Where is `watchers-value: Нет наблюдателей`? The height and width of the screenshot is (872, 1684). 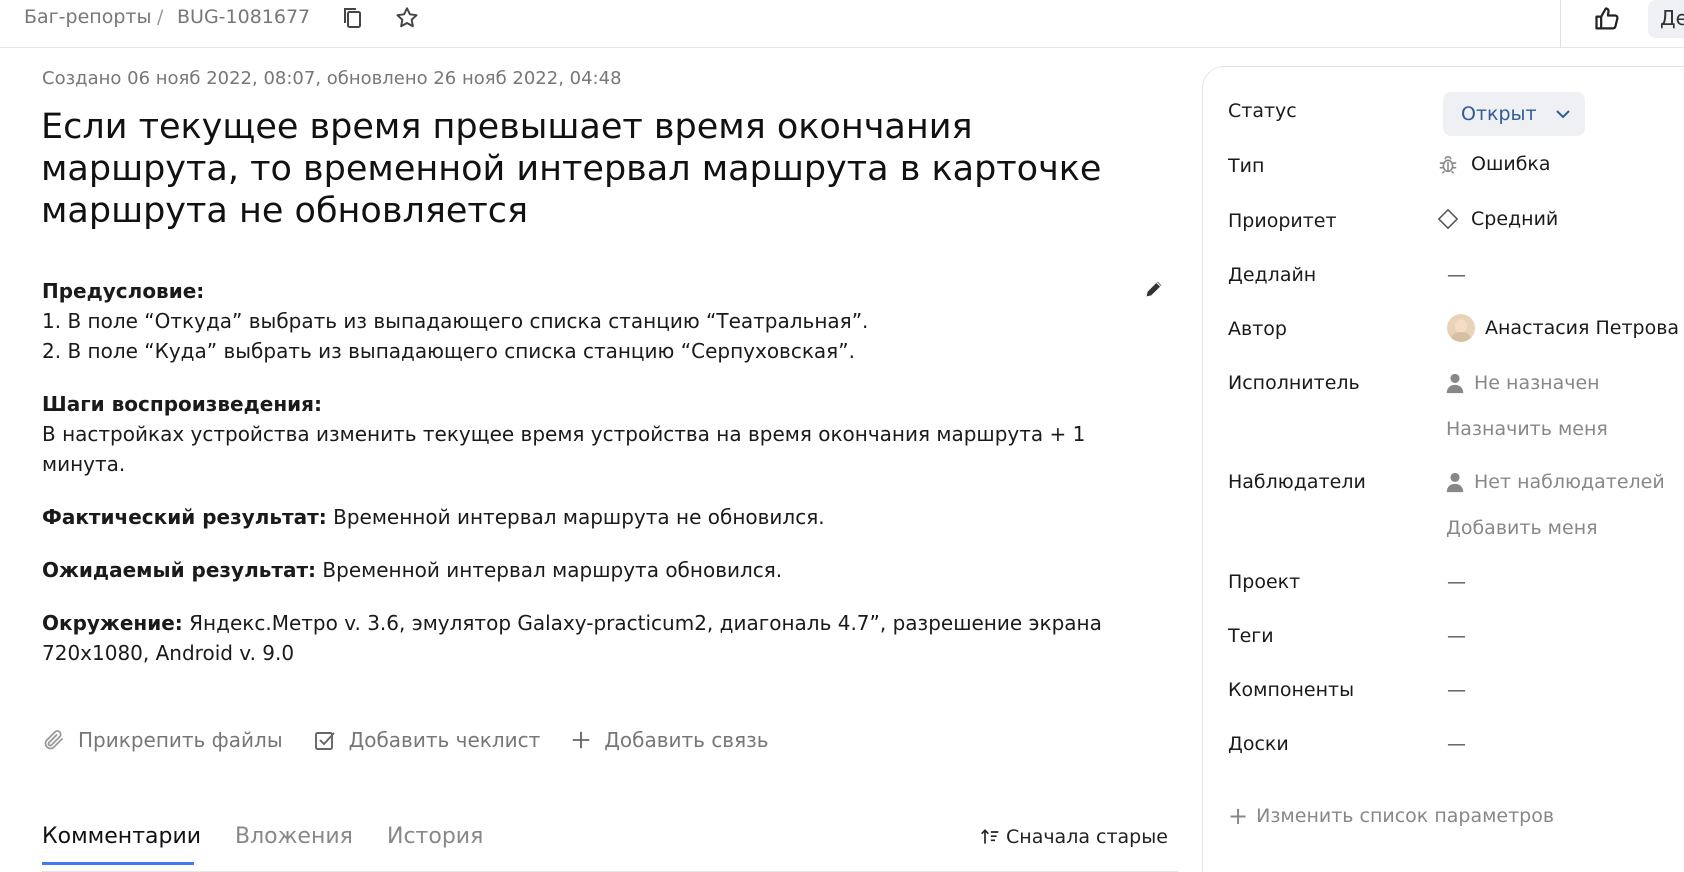 watchers-value: Нет наблюдателей is located at coordinates (1554, 482).